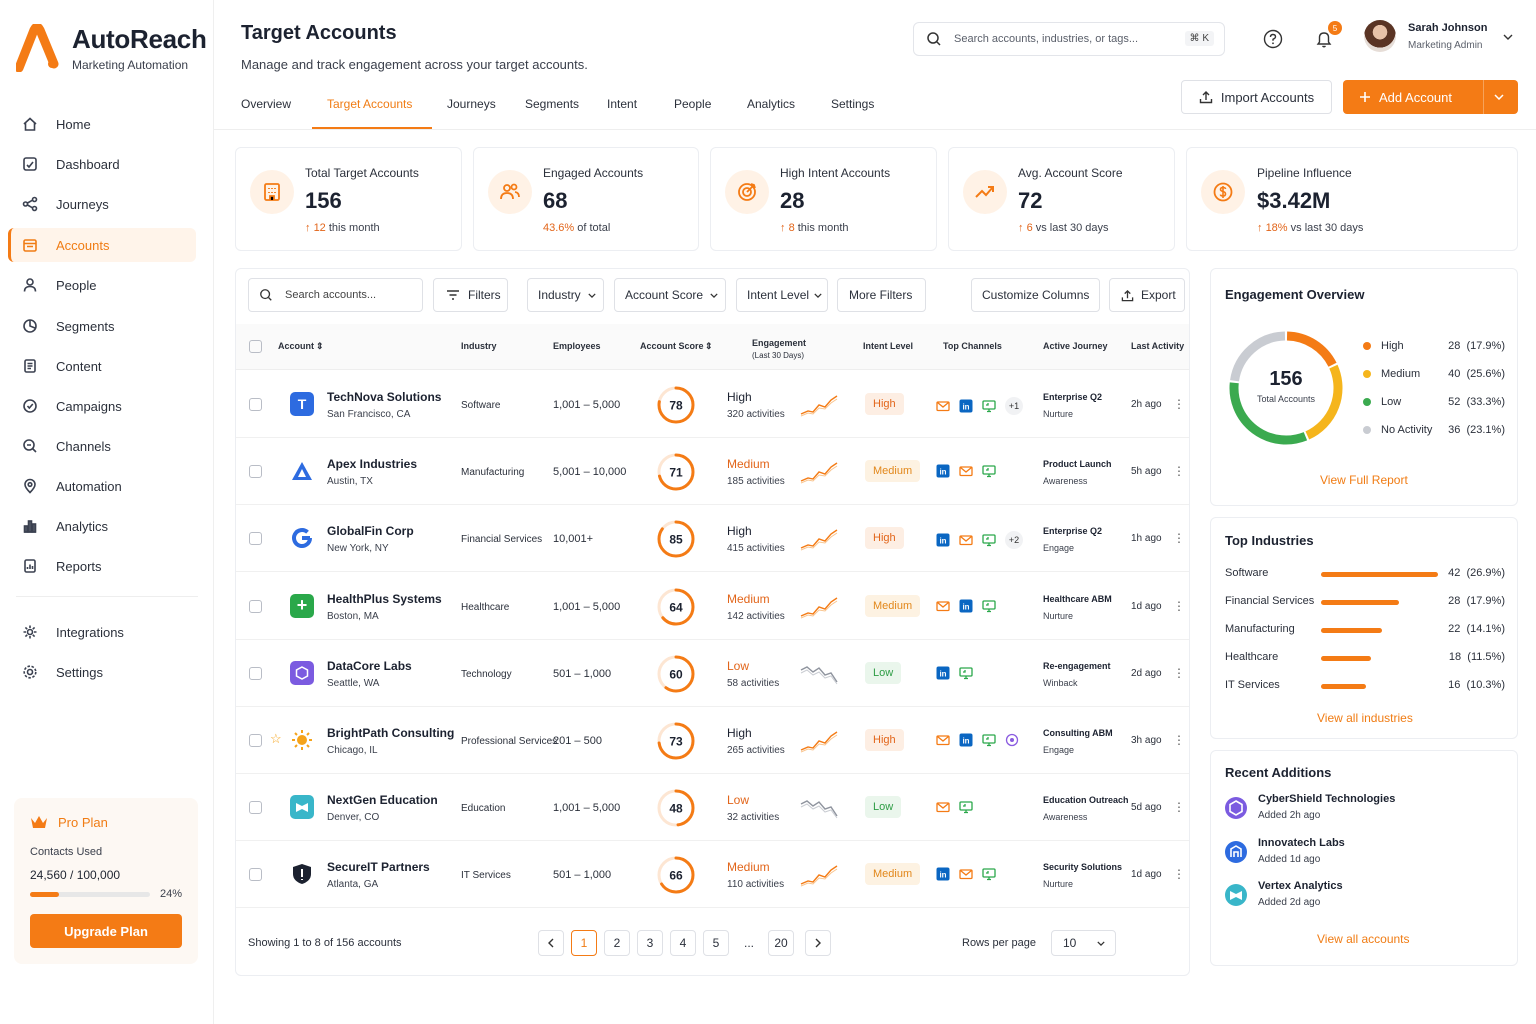 Image resolution: width=1536 pixels, height=1024 pixels. Describe the element at coordinates (1086, 800) in the screenshot. I see `active-journey-name: Education Outreach` at that location.